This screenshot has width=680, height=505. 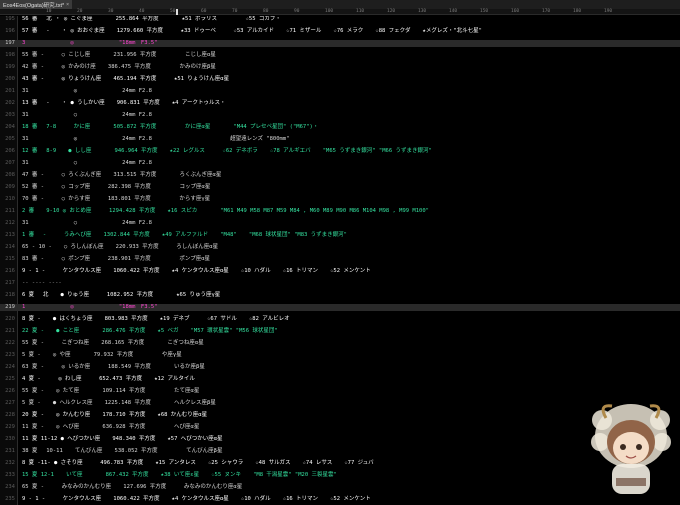 What do you see at coordinates (235, 11) in the screenshot?
I see `ruler-tick: 70` at bounding box center [235, 11].